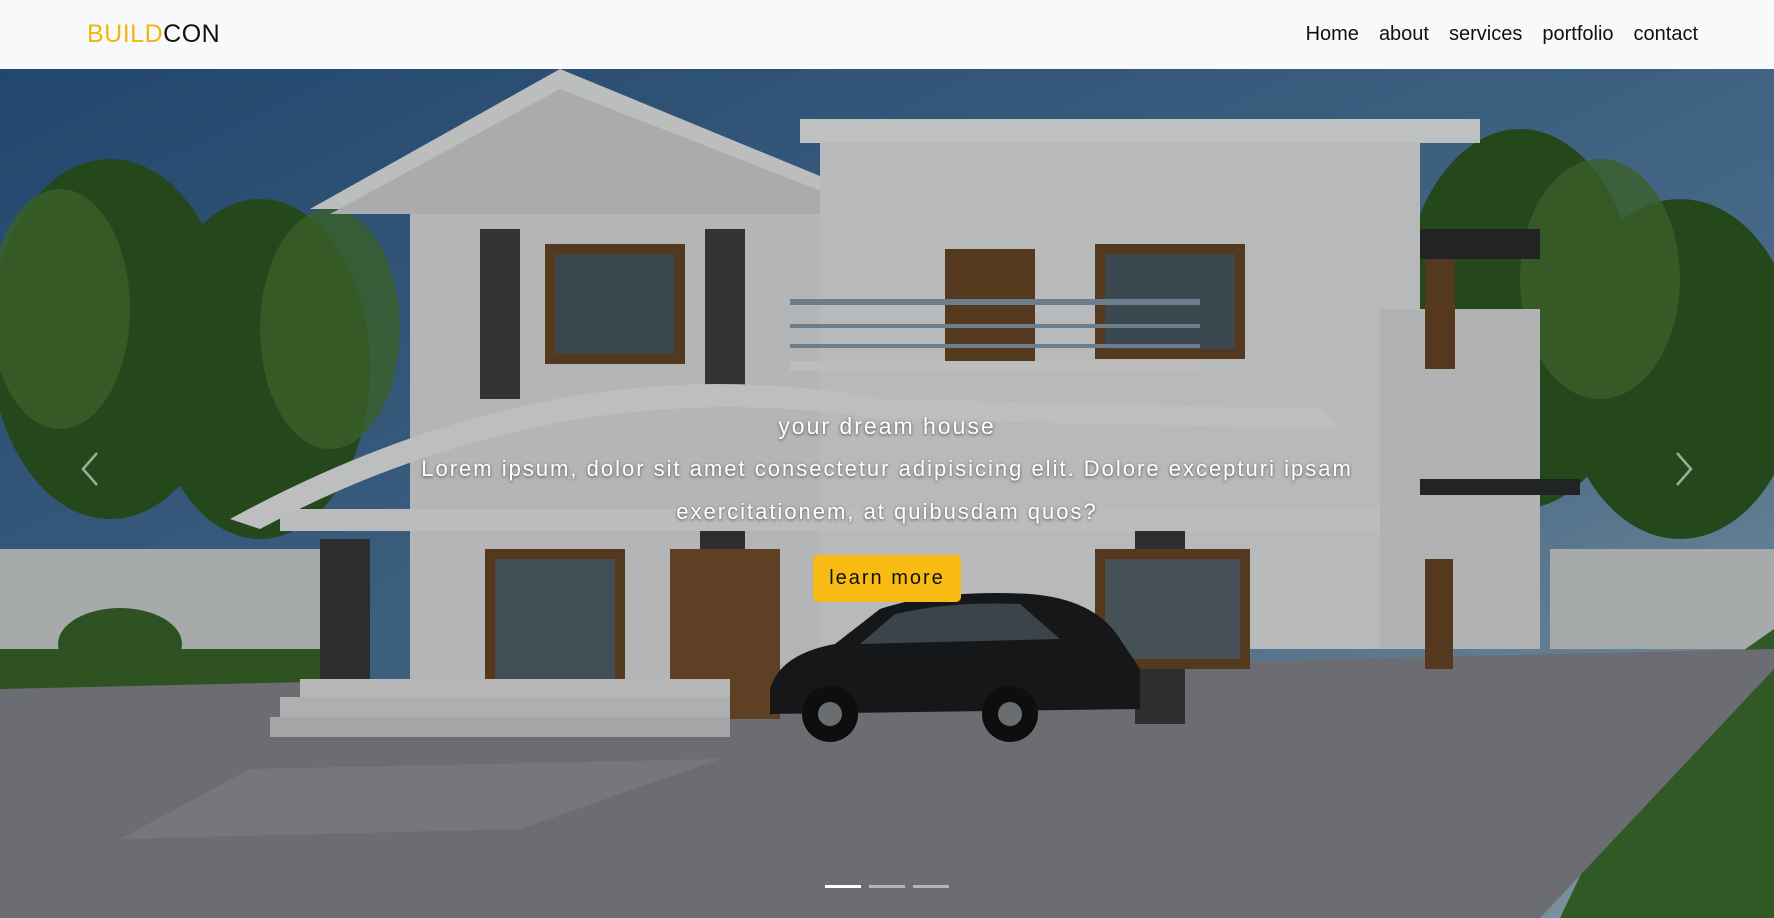 This screenshot has width=1774, height=918. Describe the element at coordinates (125, 34) in the screenshot. I see `brand-accent: BUILD` at that location.